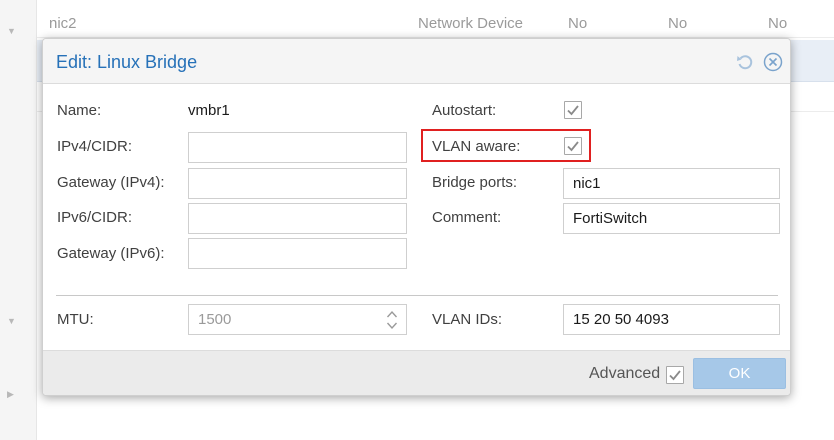 Image resolution: width=834 pixels, height=440 pixels. I want to click on row-col-c: No, so click(778, 23).